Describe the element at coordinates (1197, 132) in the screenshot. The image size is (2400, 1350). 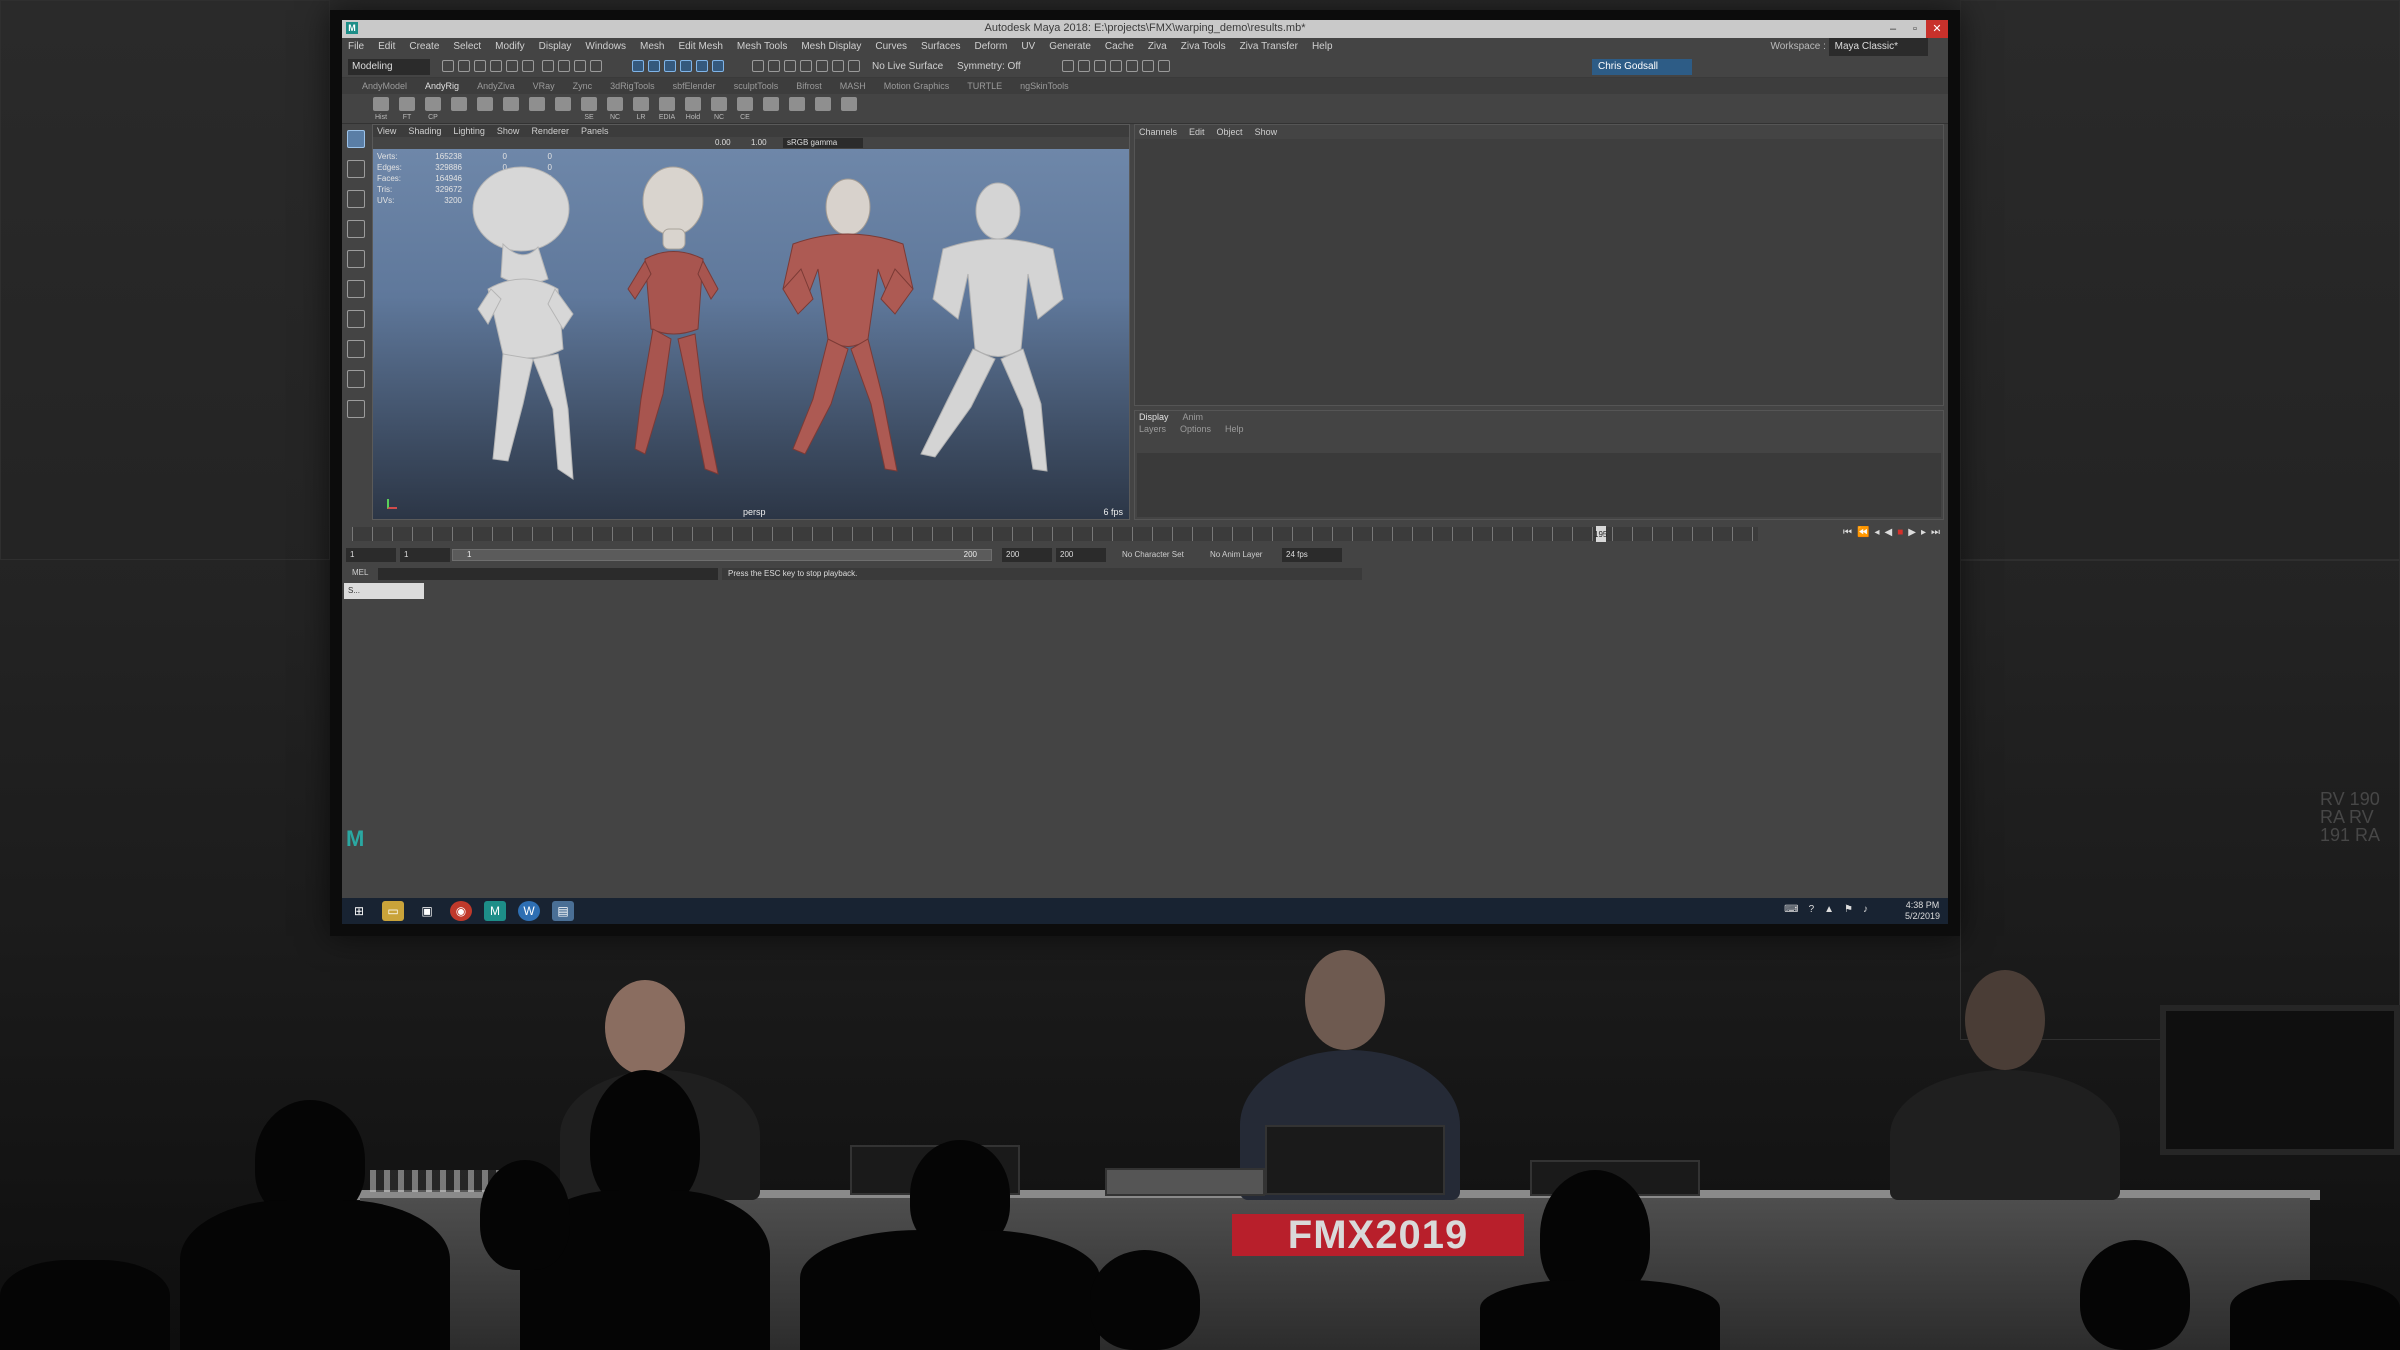
I see `channel-box-menu-edit: Edit` at that location.